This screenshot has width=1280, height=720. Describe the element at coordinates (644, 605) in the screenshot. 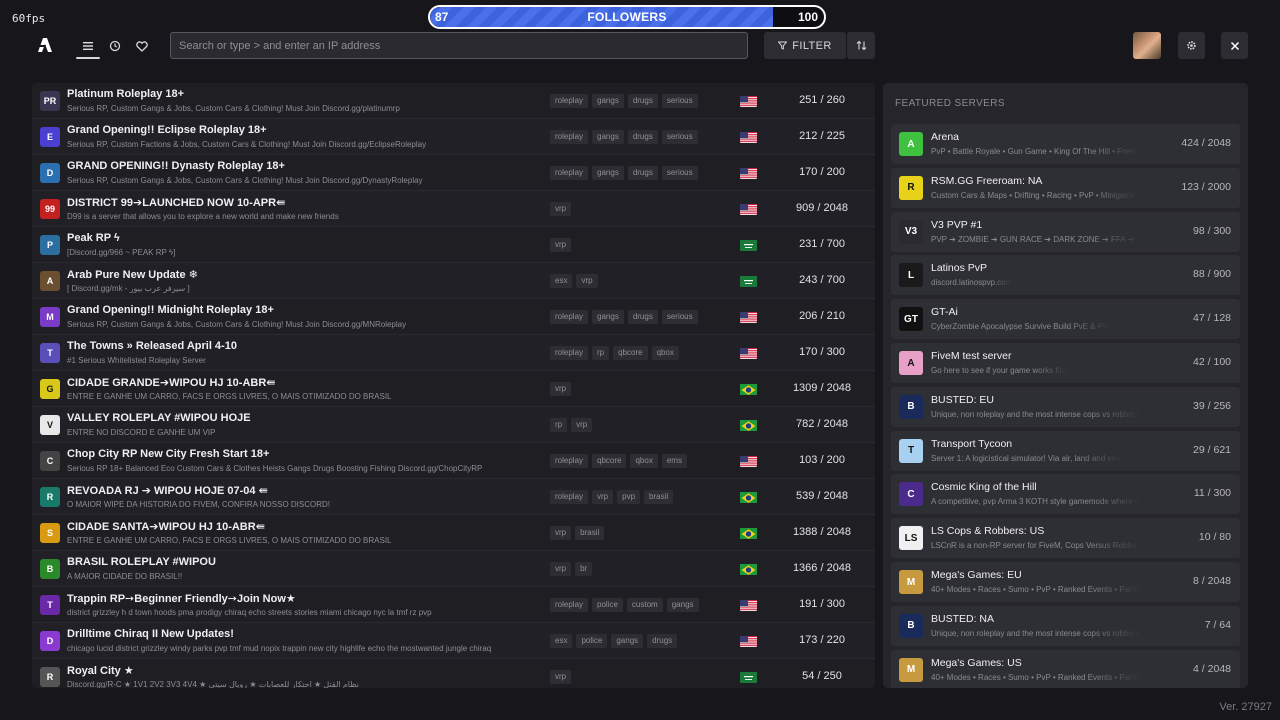

I see `server-tag: custom` at that location.